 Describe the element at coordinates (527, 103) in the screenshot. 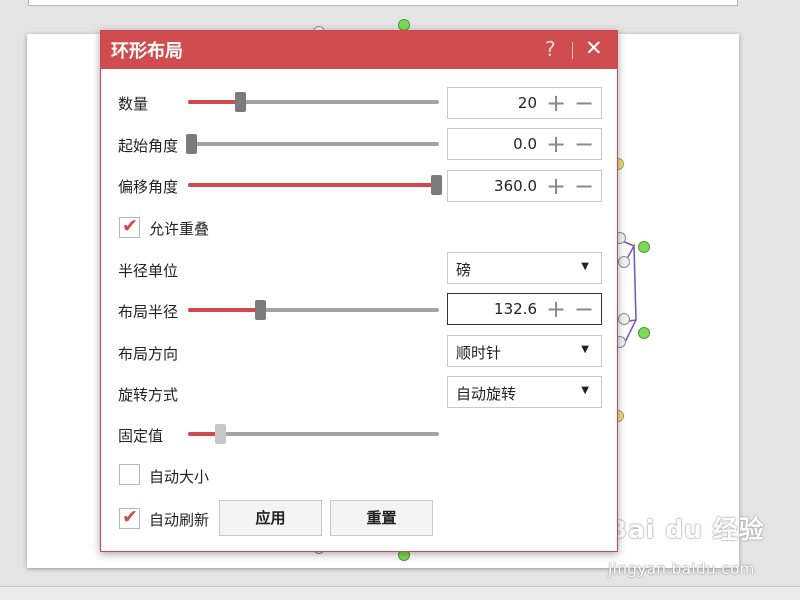

I see `count-value: 20` at that location.